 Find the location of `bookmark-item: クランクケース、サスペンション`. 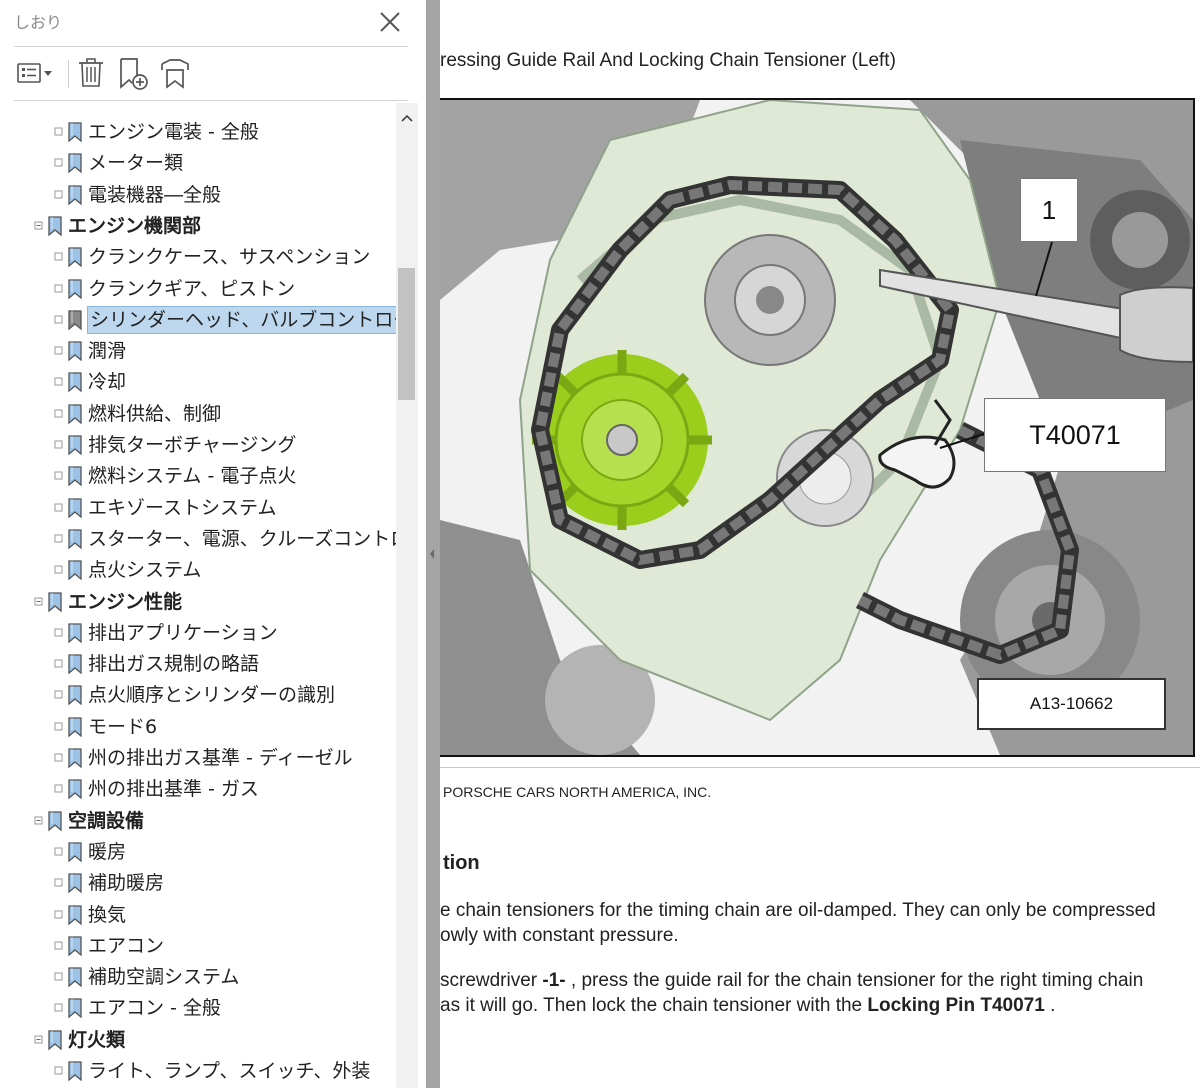

bookmark-item: クランクケース、サスペンション is located at coordinates (212, 257).